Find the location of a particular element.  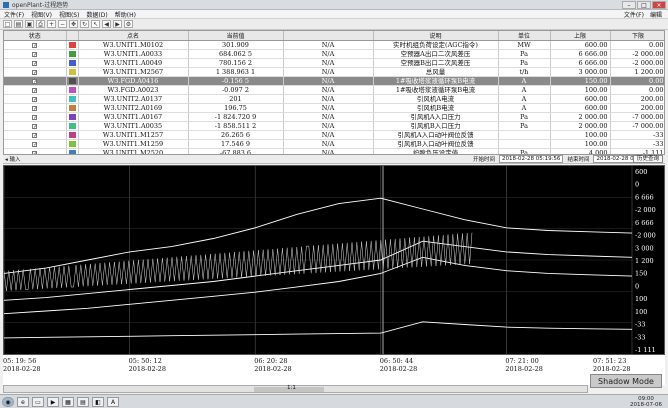

col-tag-name: 点名 is located at coordinates (133, 36).